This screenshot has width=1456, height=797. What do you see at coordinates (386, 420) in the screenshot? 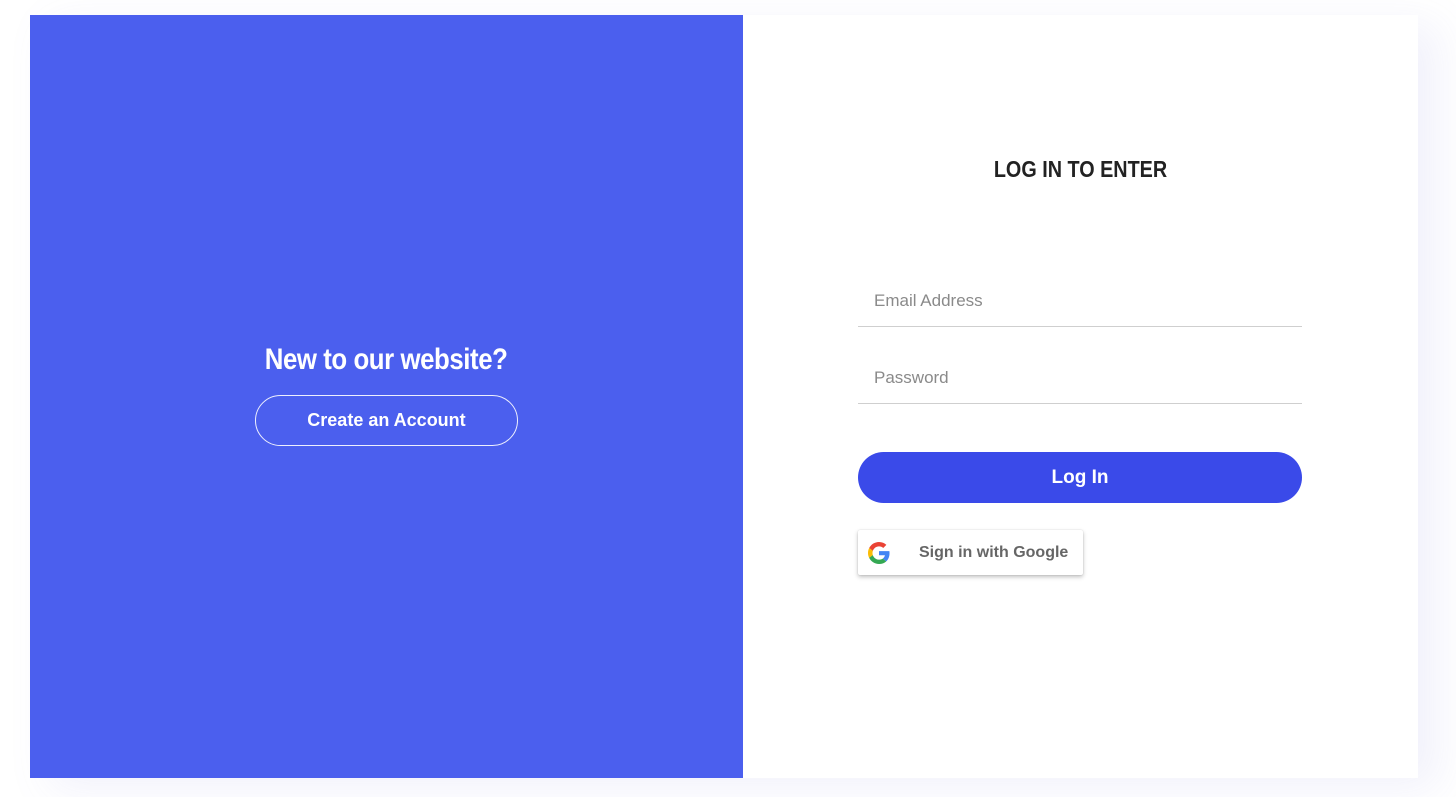
I see `create-account-button: Create an Account` at bounding box center [386, 420].